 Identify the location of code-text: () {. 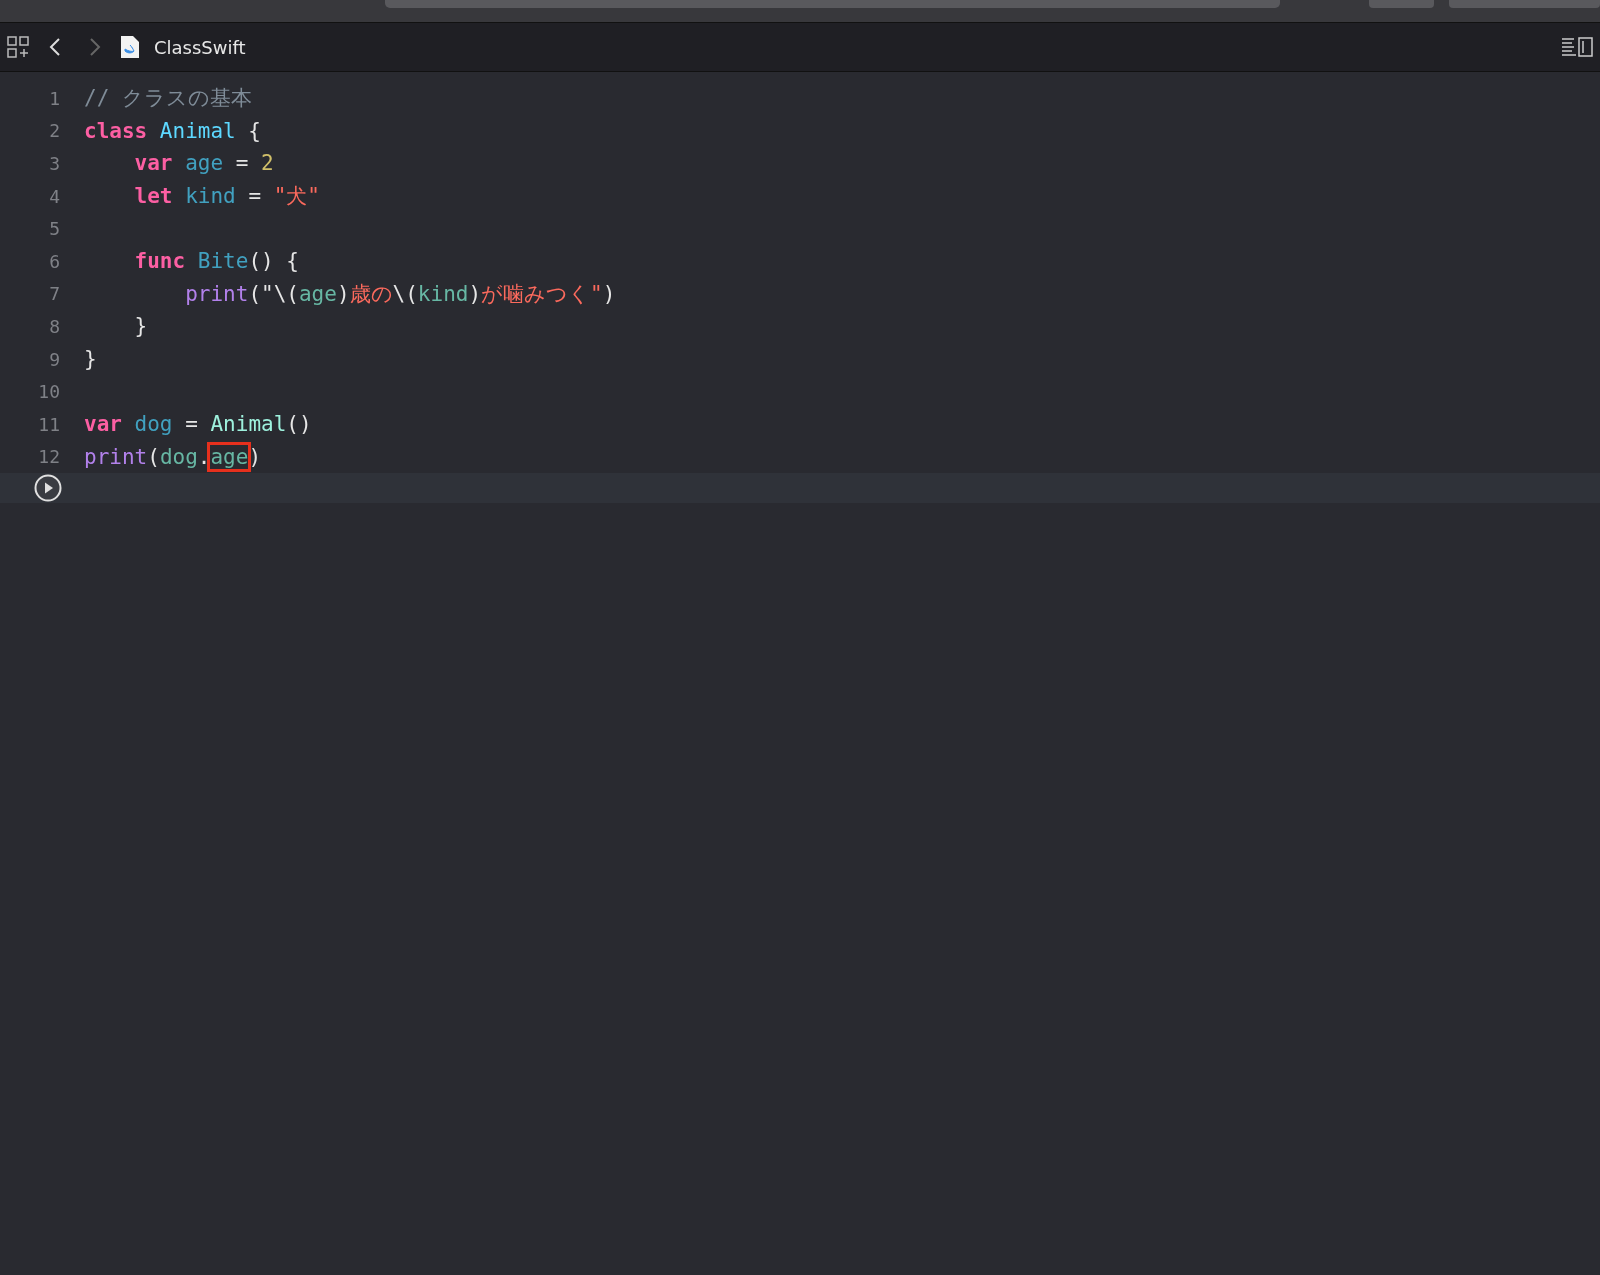
(273, 261).